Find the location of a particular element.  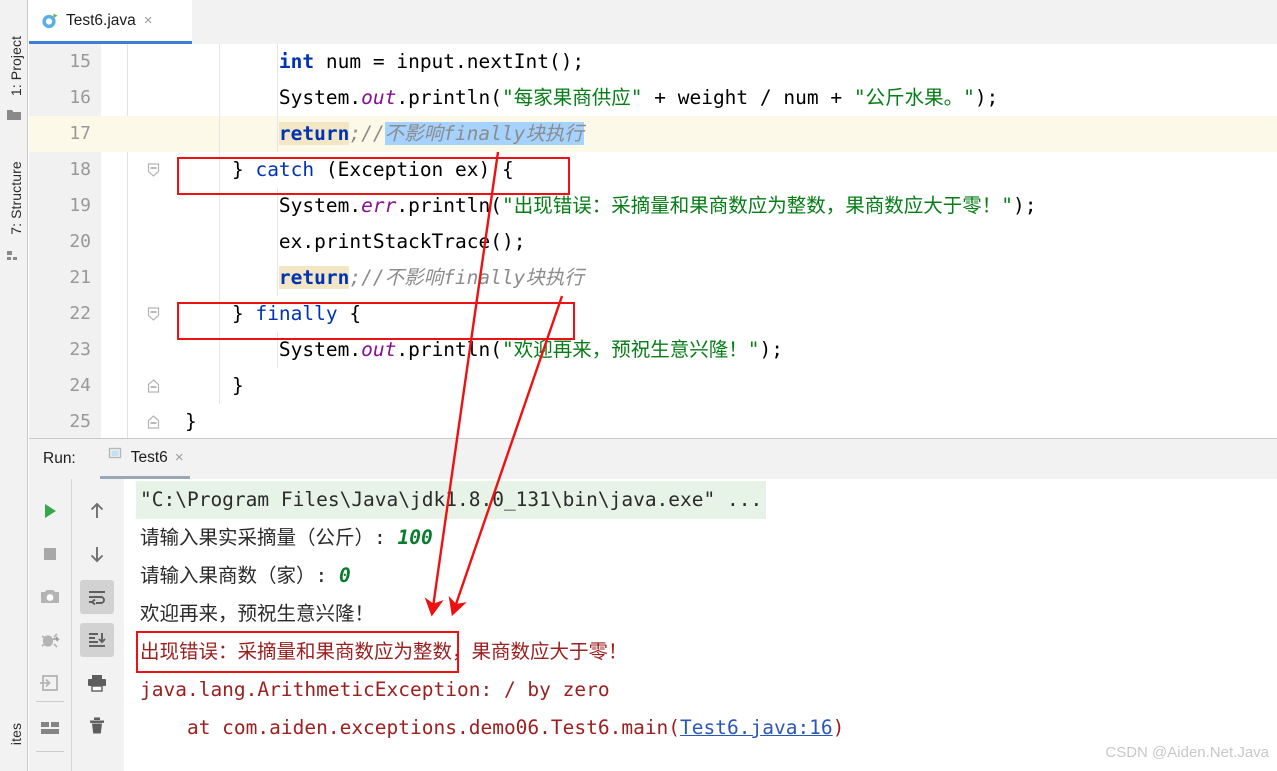

line-content: } finally { is located at coordinates (273, 314).